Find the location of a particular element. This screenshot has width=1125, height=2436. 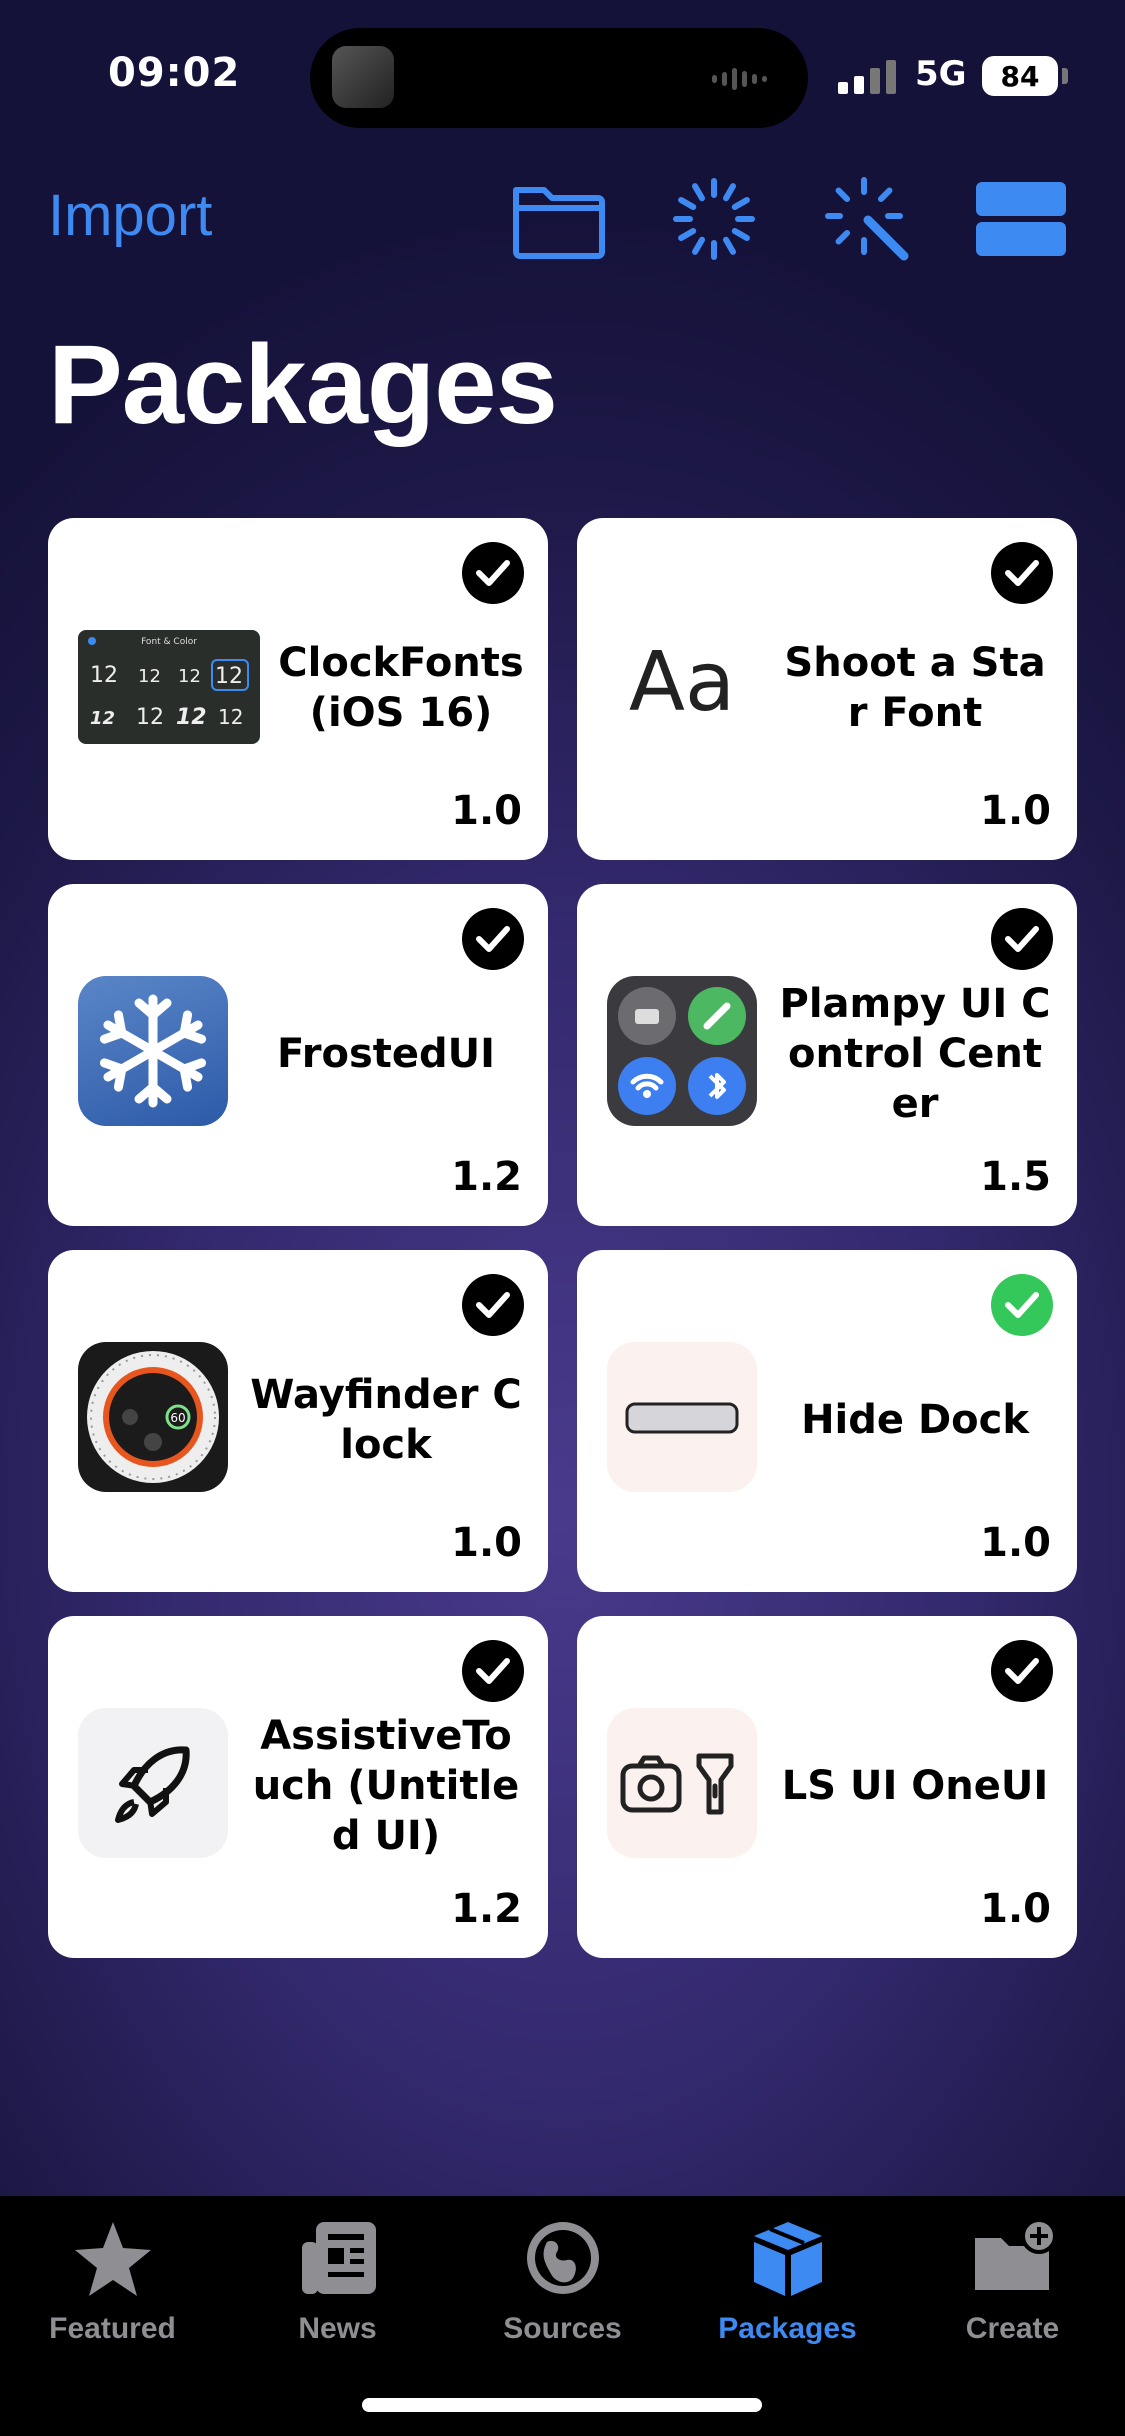

package-name: ClockFonts (iOS 16) is located at coordinates (401, 688).